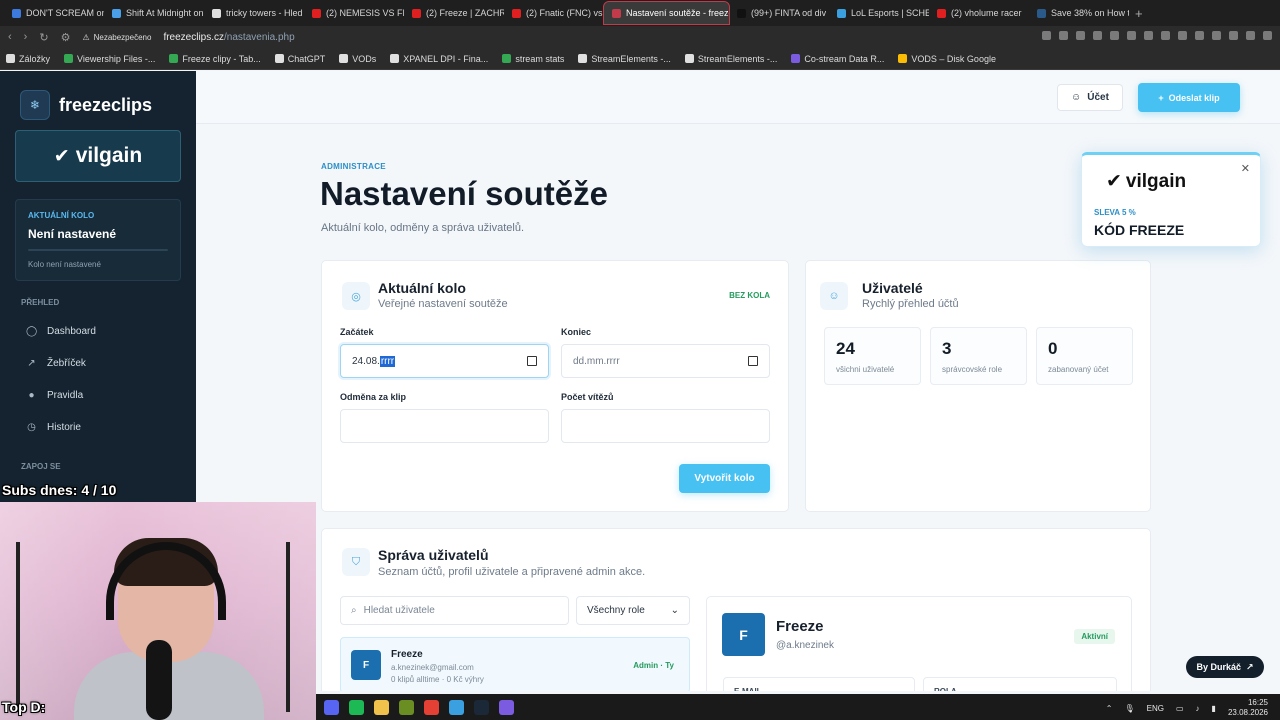 Image resolution: width=1280 pixels, height=720 pixels. Describe the element at coordinates (979, 13) in the screenshot. I see `browser-tab: (2) vholume racer` at that location.